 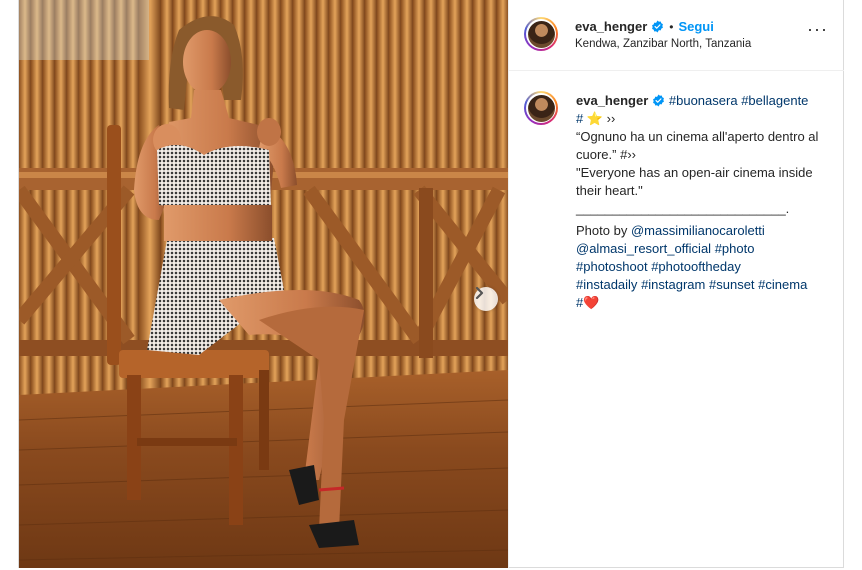 What do you see at coordinates (606, 284) in the screenshot?
I see `hashtag-instadaily: #instadaily` at bounding box center [606, 284].